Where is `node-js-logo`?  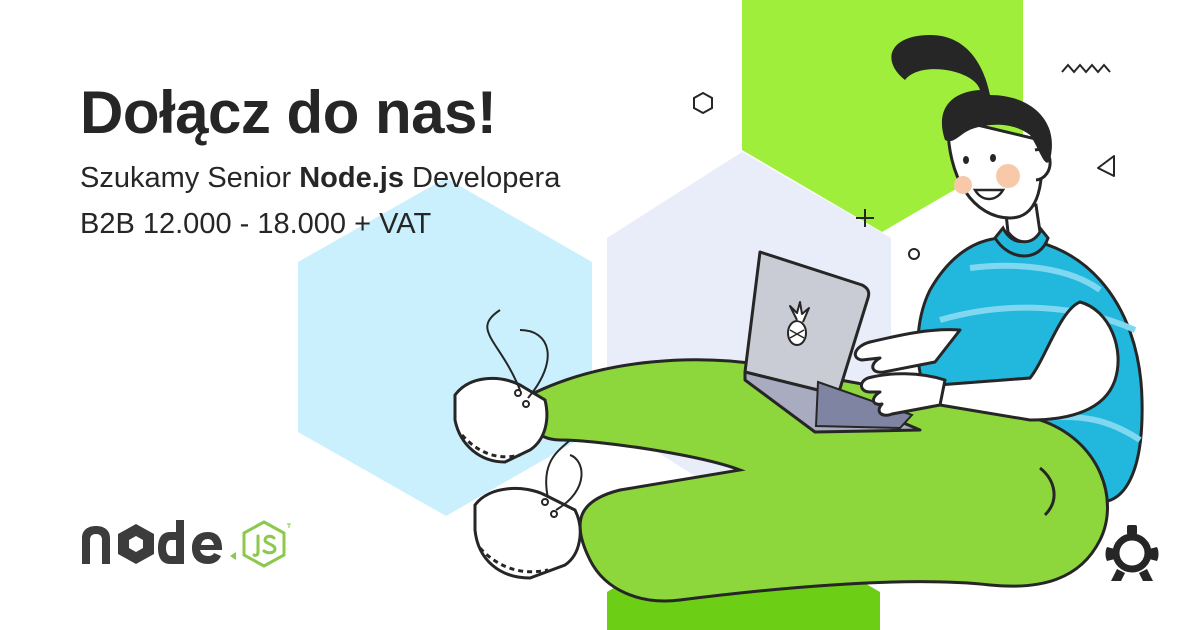
node-js-logo is located at coordinates (186, 544).